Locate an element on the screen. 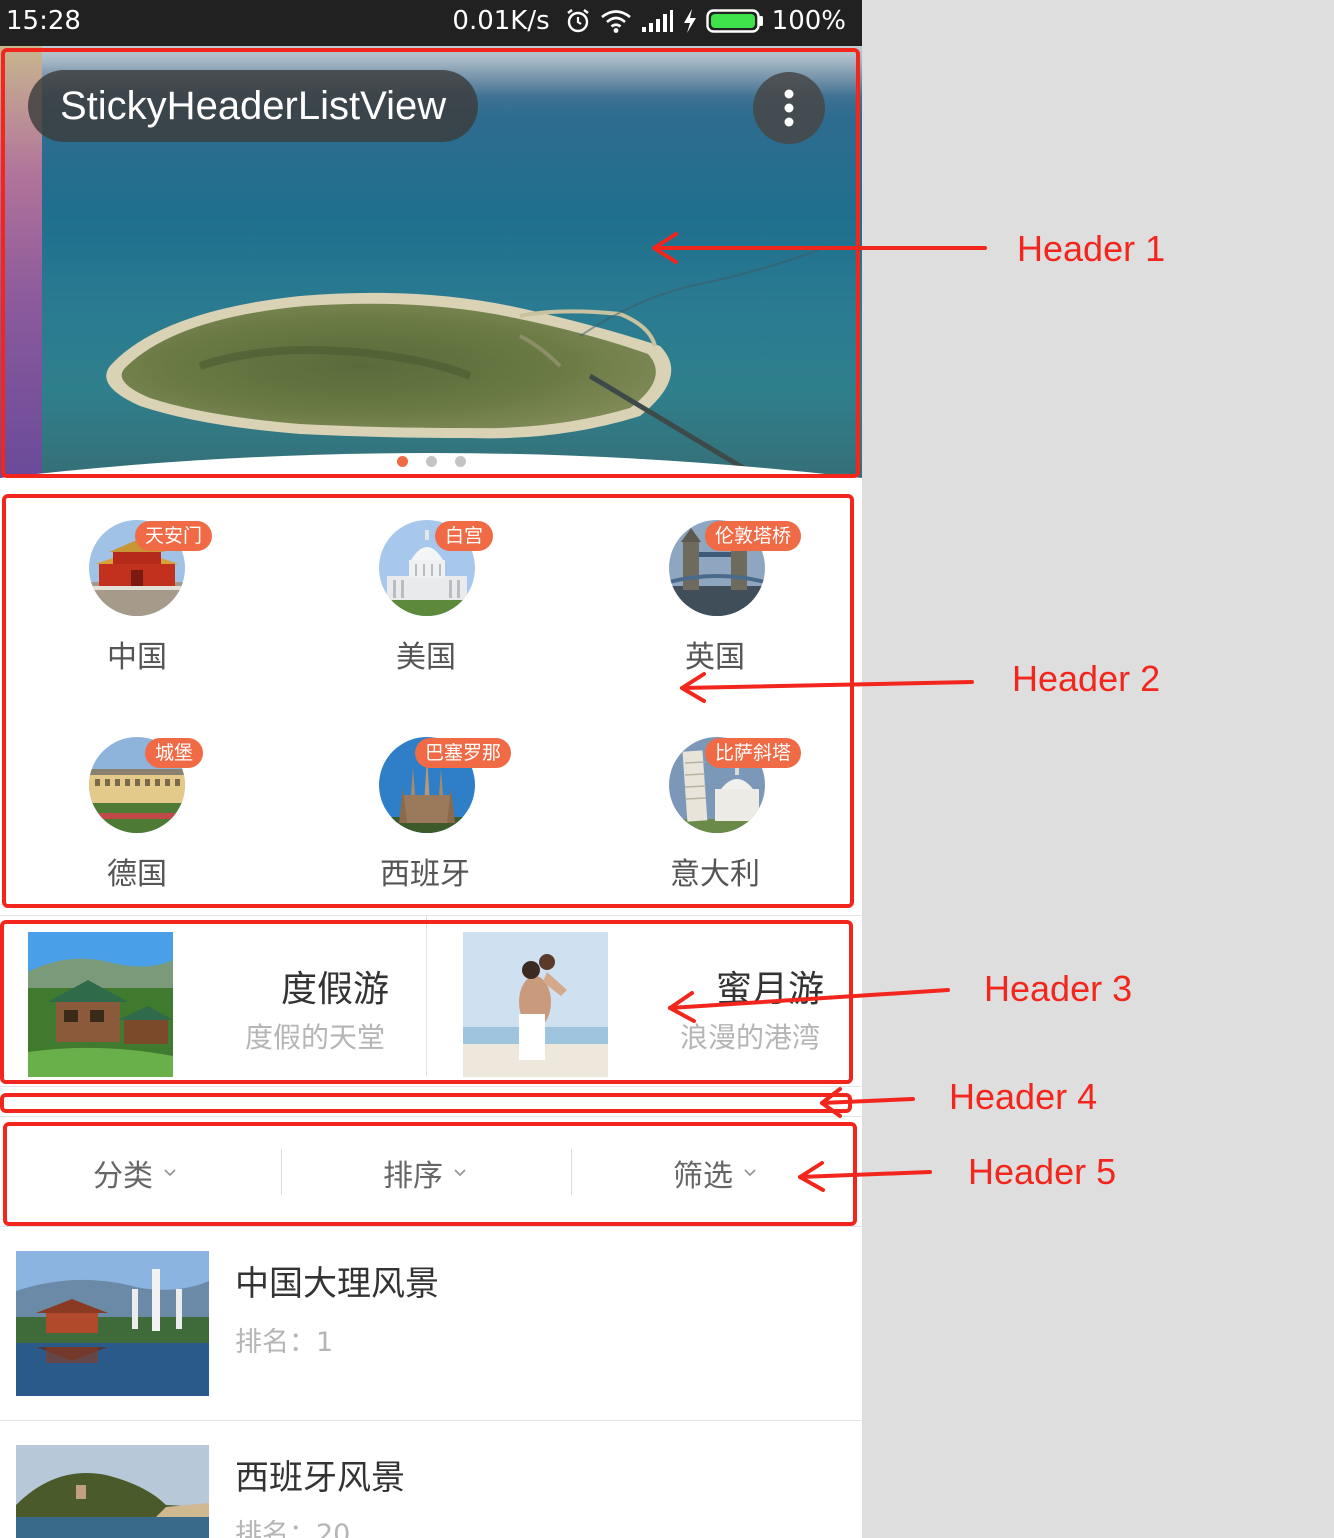 Image resolution: width=1334 pixels, height=1538 pixels. charging-bolt-icon is located at coordinates (690, 21).